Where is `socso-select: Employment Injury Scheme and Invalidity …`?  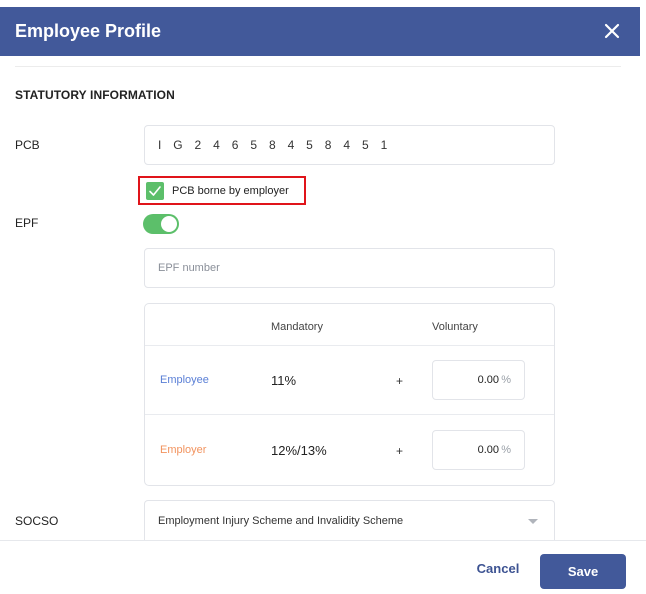 socso-select: Employment Injury Scheme and Invalidity … is located at coordinates (349, 520).